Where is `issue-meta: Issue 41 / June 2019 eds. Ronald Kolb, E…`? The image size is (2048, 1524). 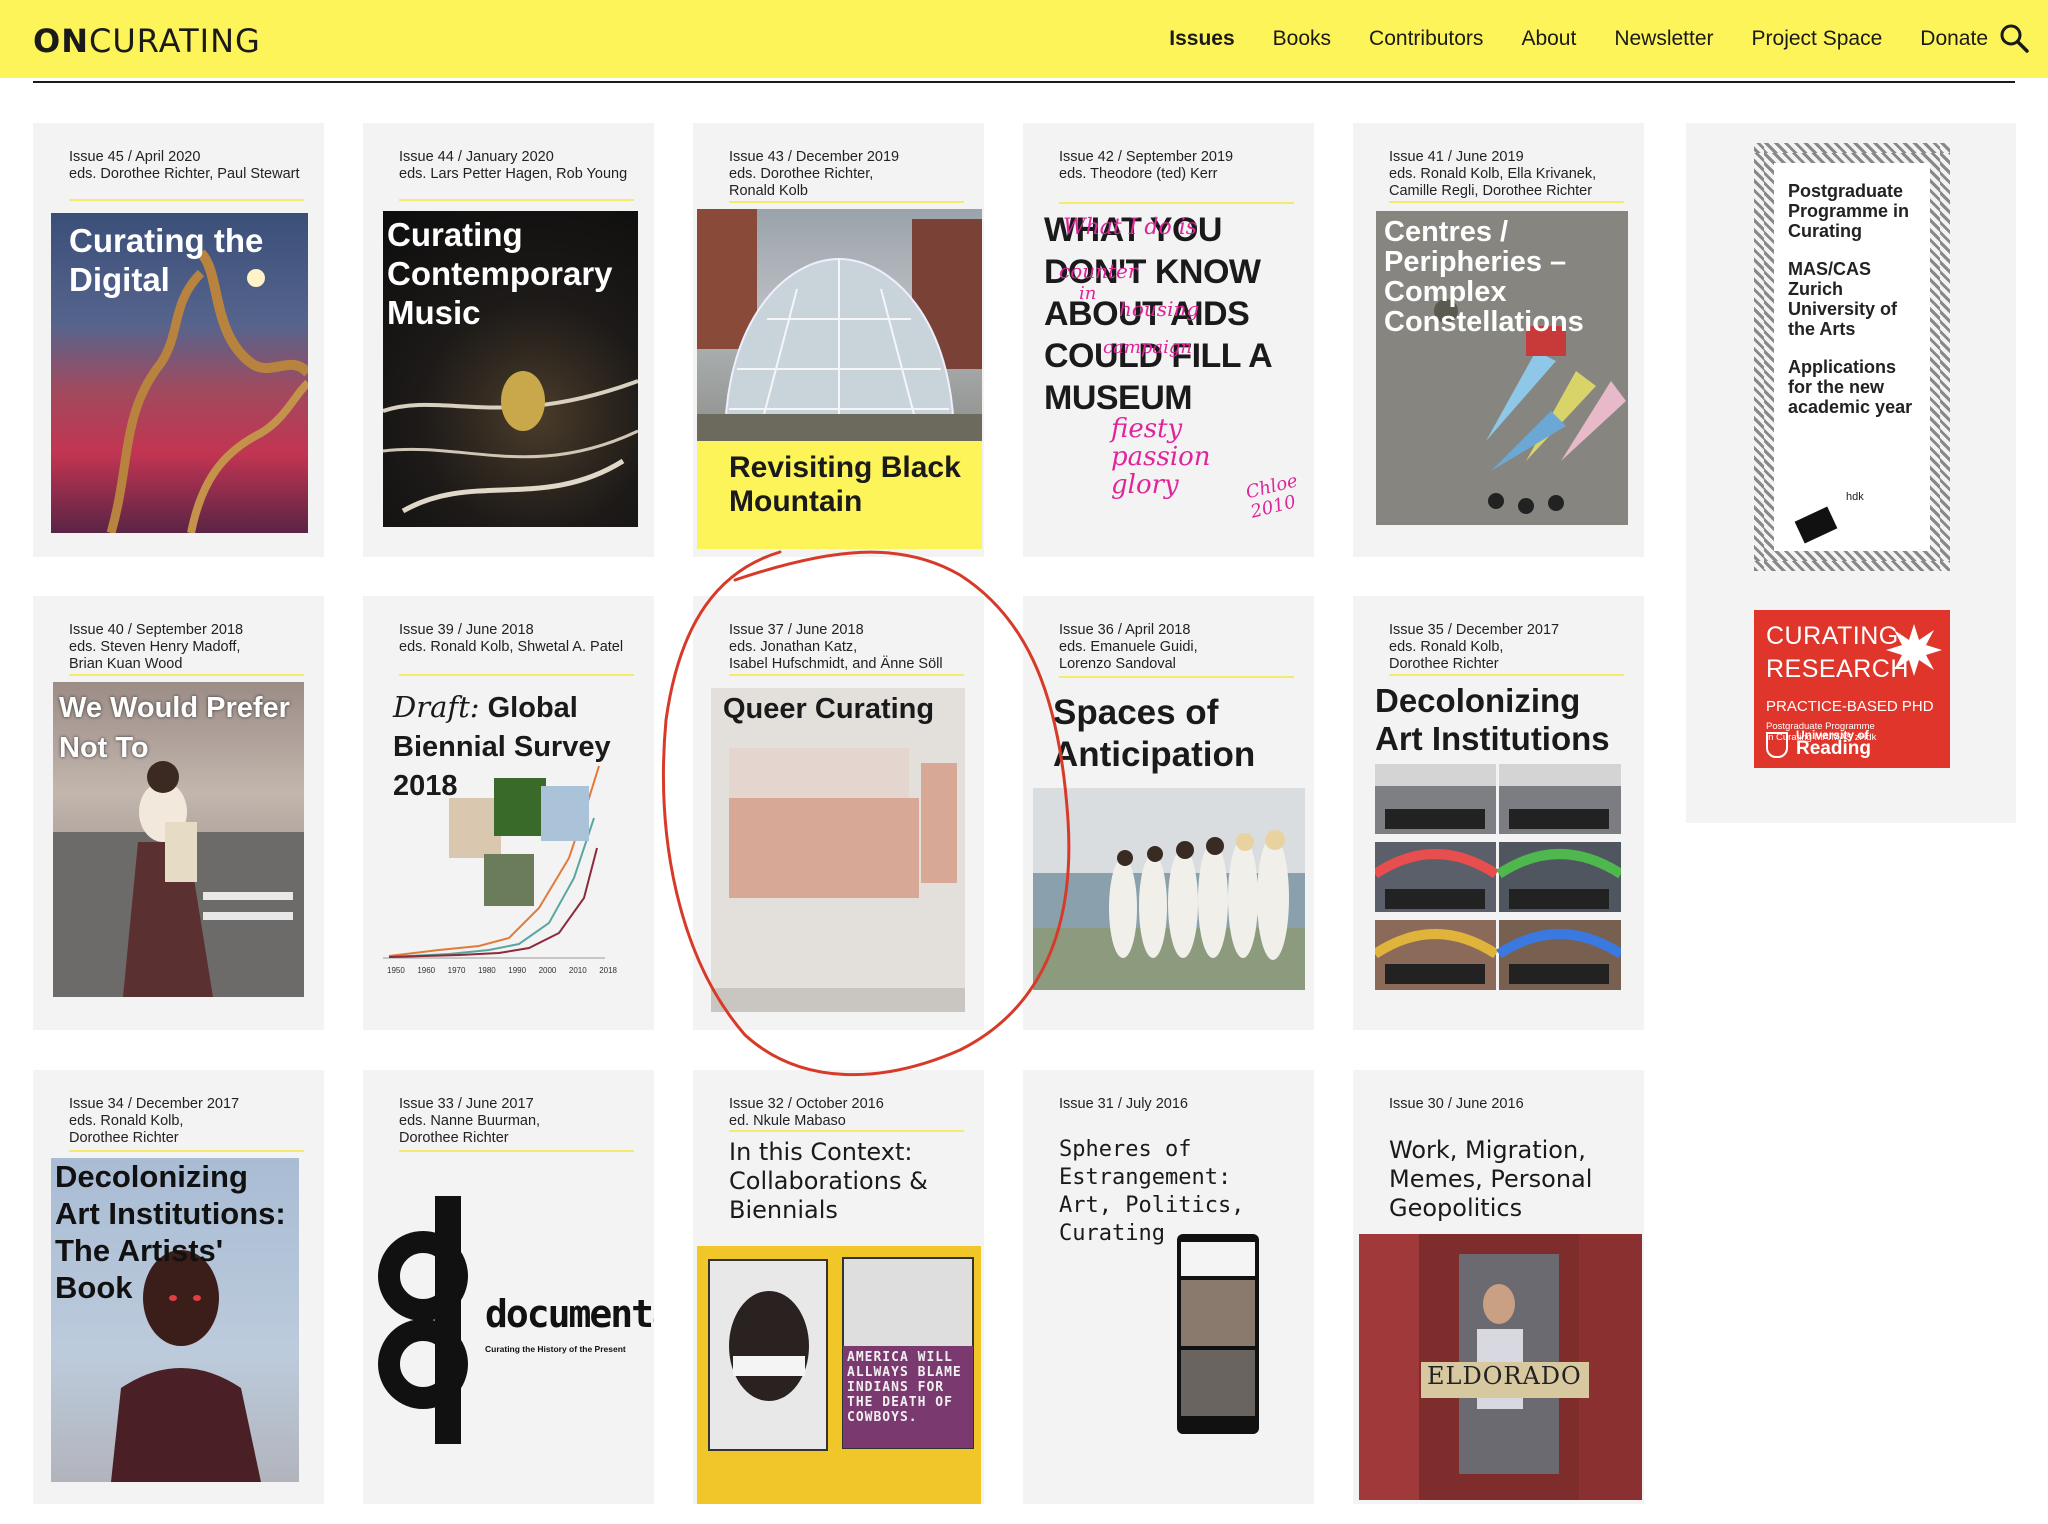 issue-meta: Issue 41 / June 2019 eds. Ronald Kolb, E… is located at coordinates (1506, 174).